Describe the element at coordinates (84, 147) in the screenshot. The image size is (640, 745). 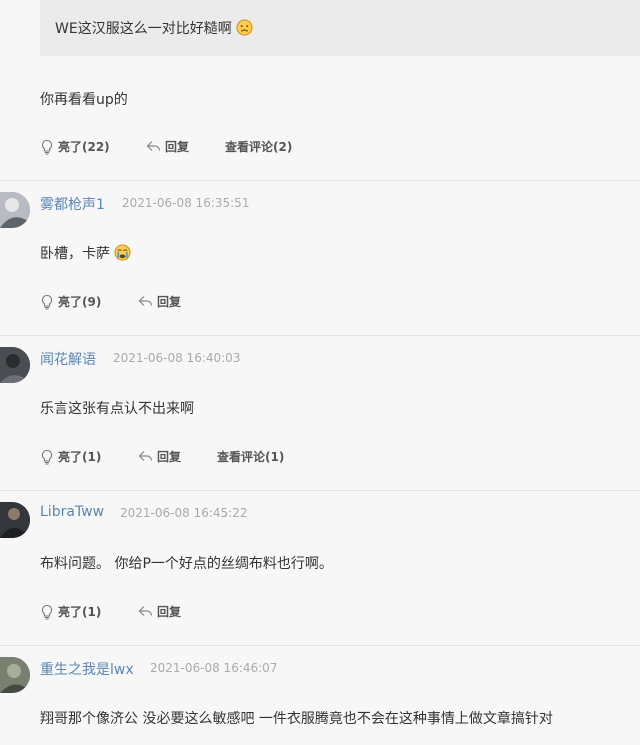
I see `like-count: 亮了(22)` at that location.